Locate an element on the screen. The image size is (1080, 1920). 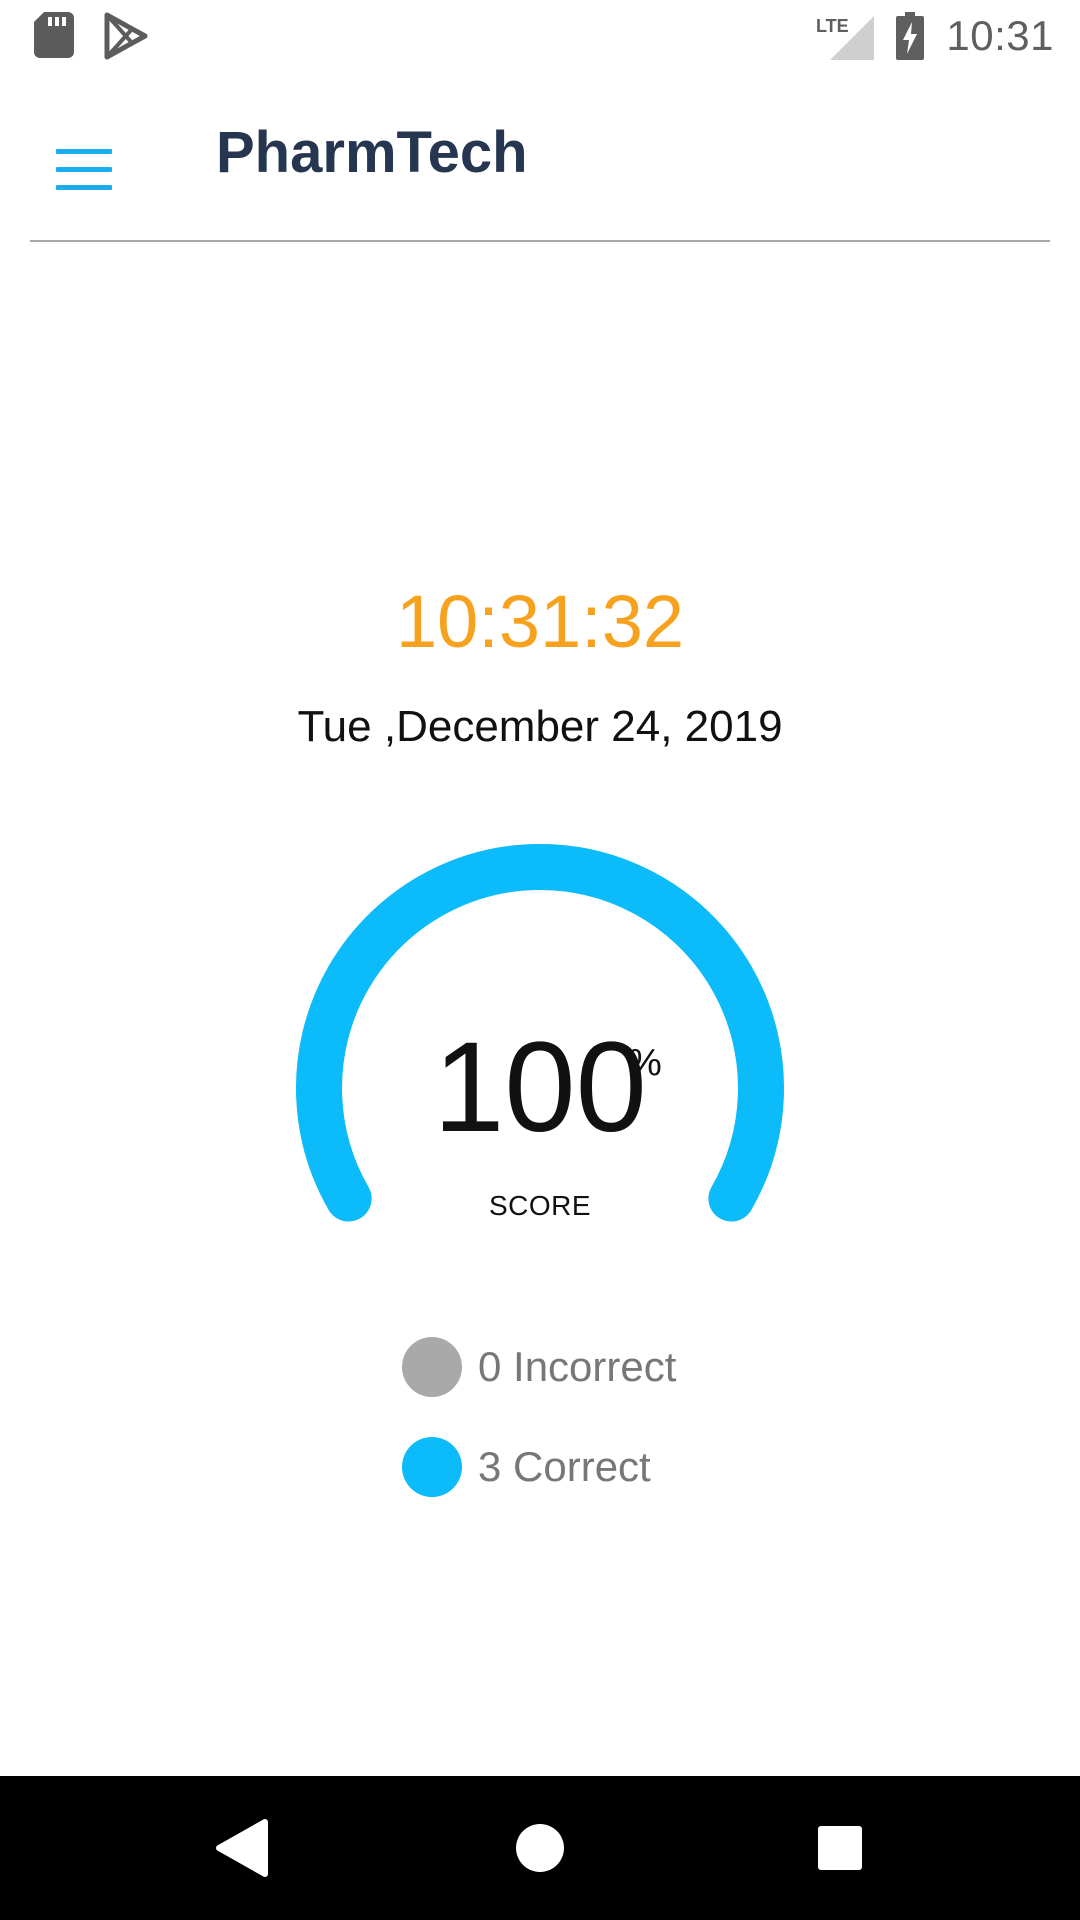
battery-charging-icon is located at coordinates (910, 36).